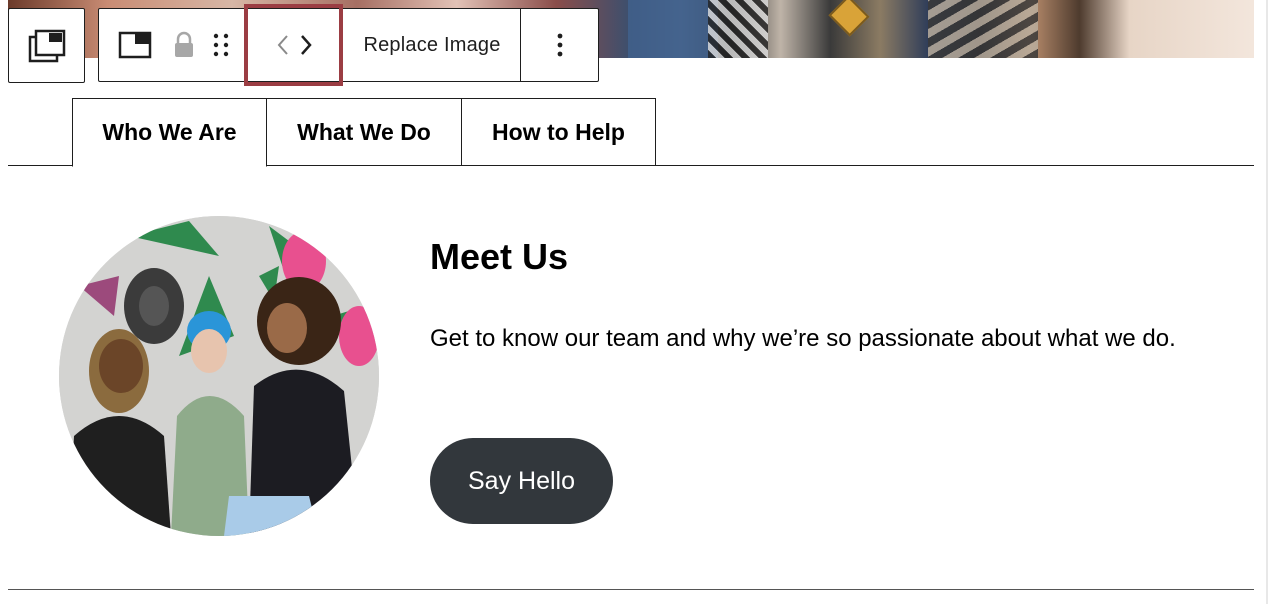 The height and width of the screenshot is (604, 1268). I want to click on replace-image-button: Replace Image, so click(432, 45).